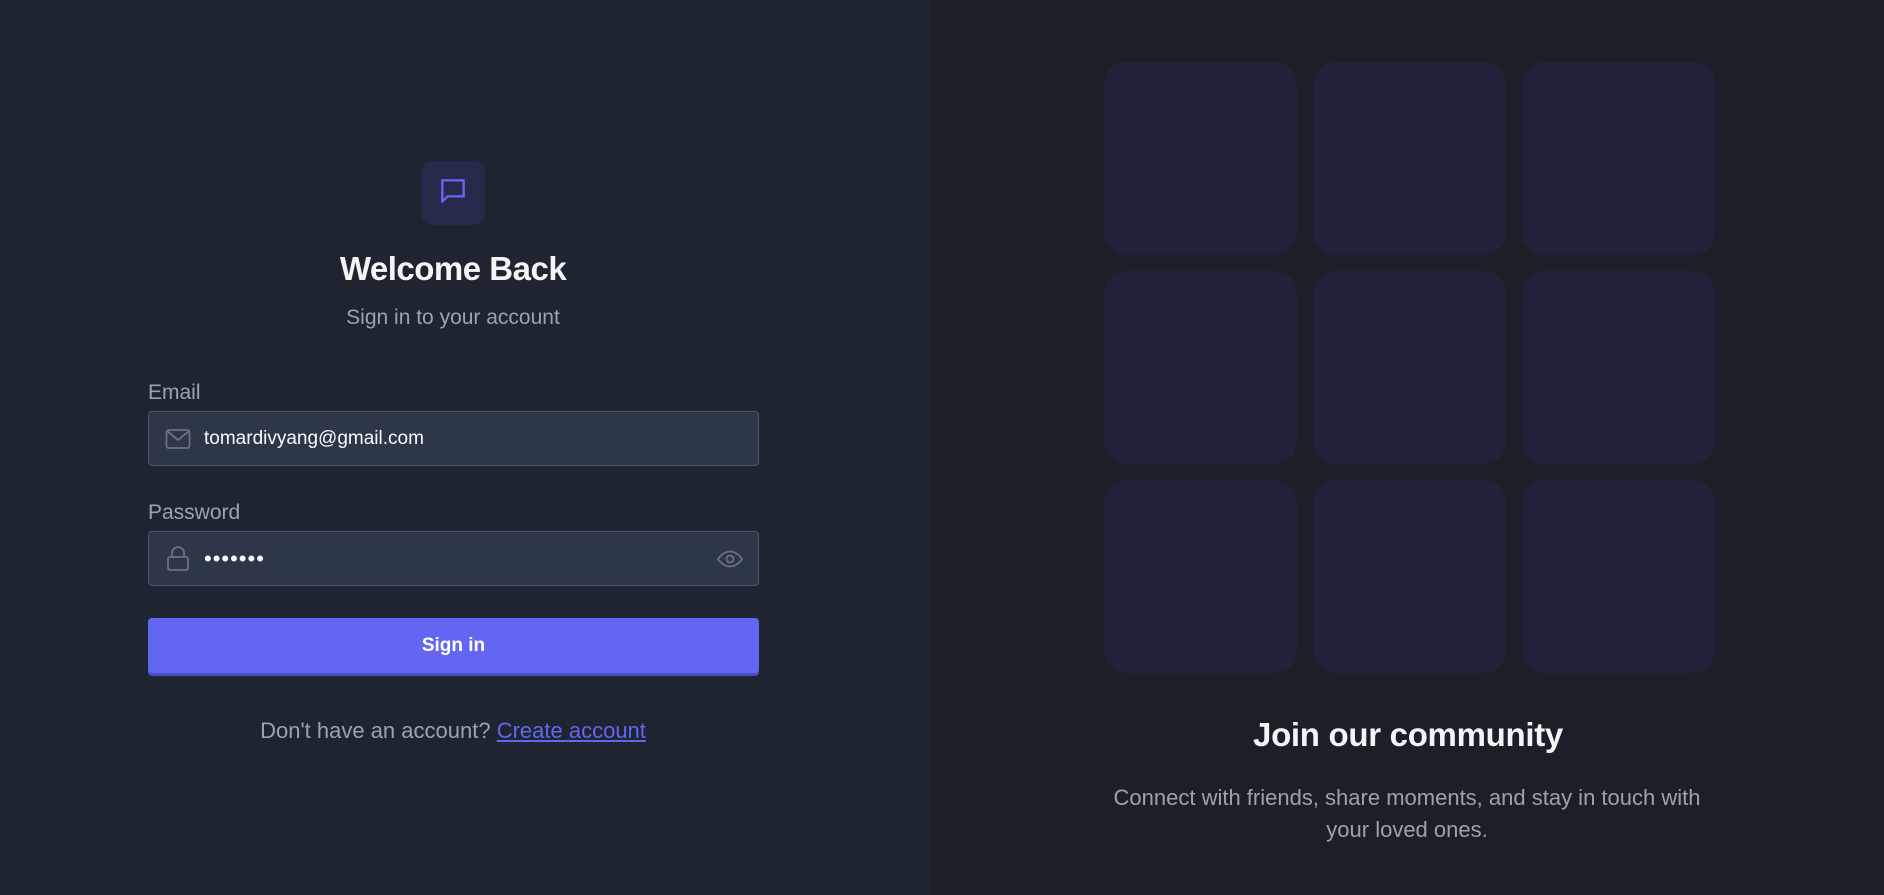 Image resolution: width=1884 pixels, height=895 pixels. I want to click on email-input, so click(444, 438).